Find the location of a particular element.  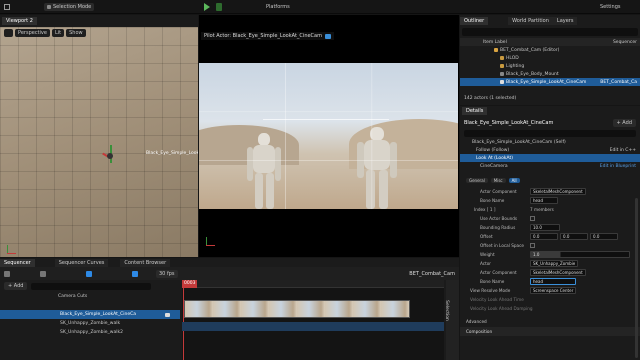

tab-viewport-2: Viewport 2 is located at coordinates (19, 21).